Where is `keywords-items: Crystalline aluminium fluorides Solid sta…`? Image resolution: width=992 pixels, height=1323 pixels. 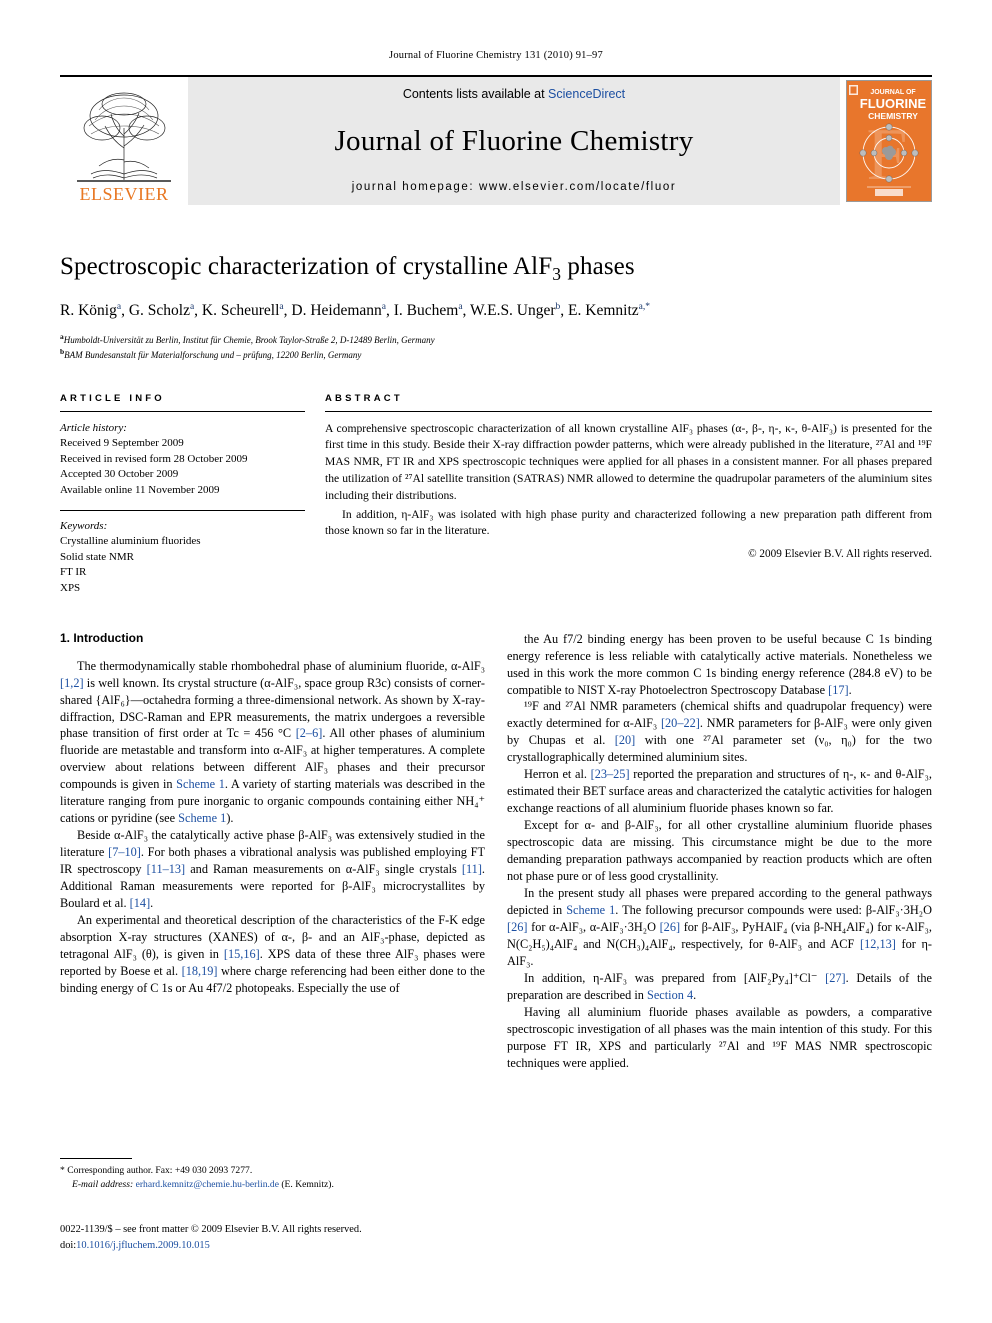 keywords-items: Crystalline aluminium fluorides Solid sta… is located at coordinates (182, 565).